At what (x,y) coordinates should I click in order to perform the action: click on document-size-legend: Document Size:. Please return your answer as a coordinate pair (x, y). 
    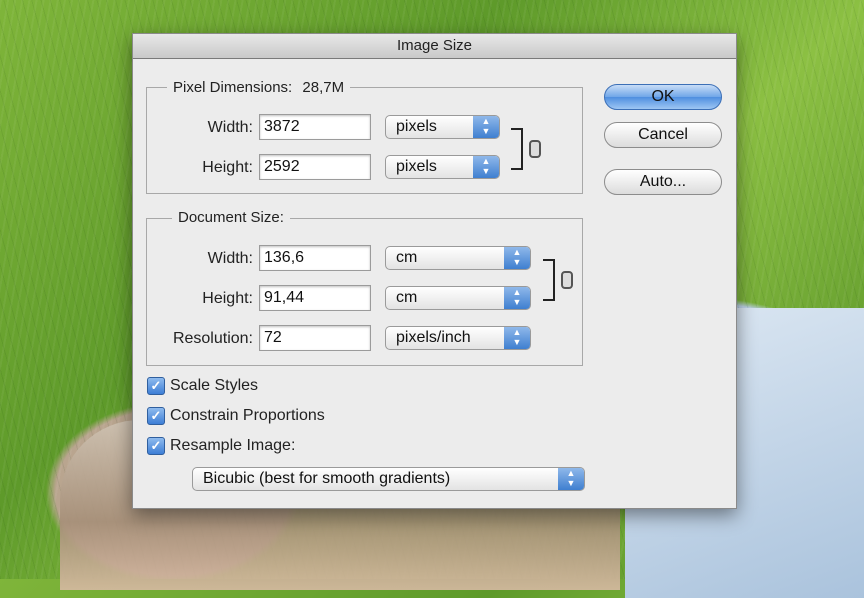
    Looking at the image, I should click on (231, 217).